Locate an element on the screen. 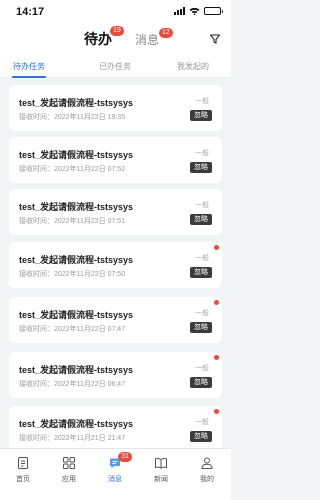 This screenshot has height=500, width=320. tabbar-label: 新闻 is located at coordinates (161, 479).